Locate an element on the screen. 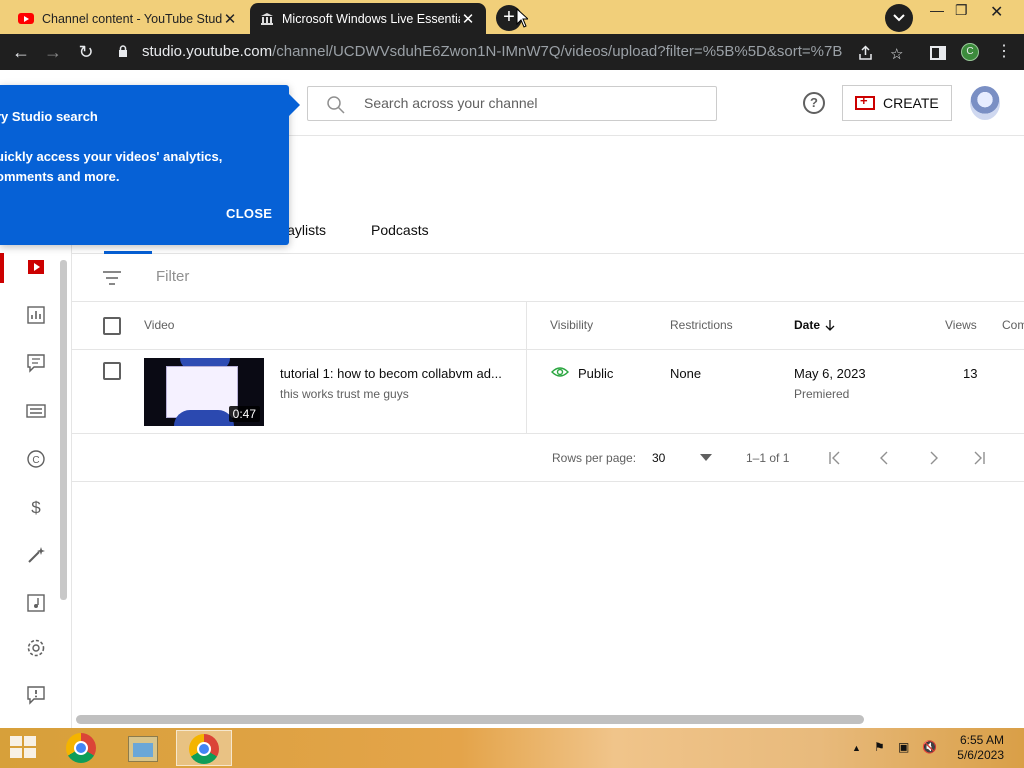 This screenshot has height=768, width=1024. video-thumbnail: 0:47 is located at coordinates (204, 392).